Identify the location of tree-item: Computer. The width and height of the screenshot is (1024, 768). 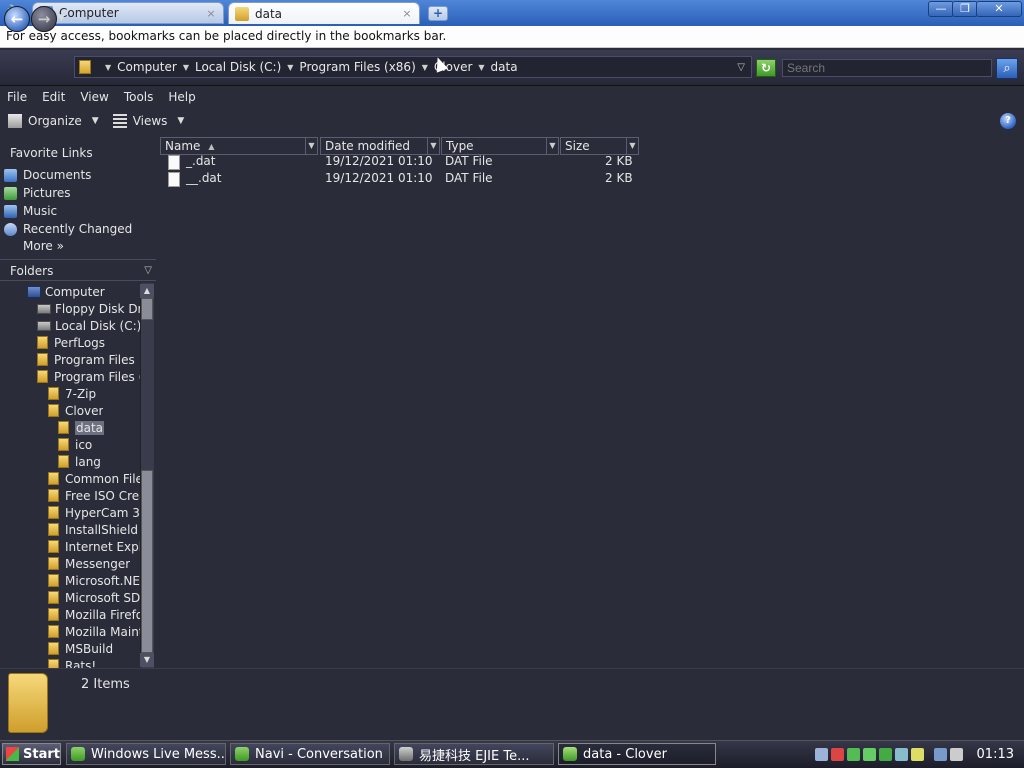
(66, 291).